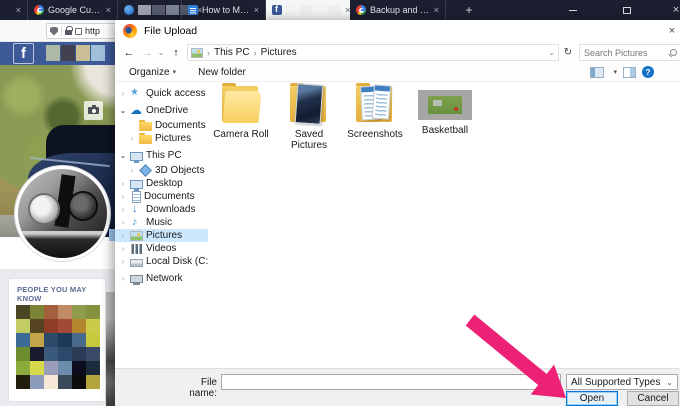 Image resolution: width=680 pixels, height=406 pixels. I want to click on file-label: Saved Pictures, so click(309, 140).